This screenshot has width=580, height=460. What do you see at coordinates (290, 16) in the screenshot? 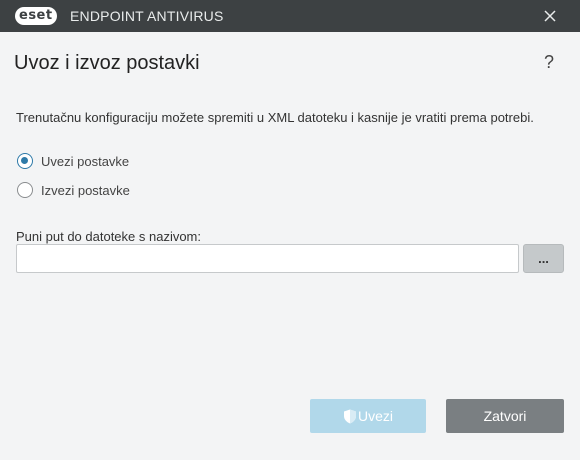
I see `title-bar: eset ENDPOINT ANTIVIRUS` at bounding box center [290, 16].